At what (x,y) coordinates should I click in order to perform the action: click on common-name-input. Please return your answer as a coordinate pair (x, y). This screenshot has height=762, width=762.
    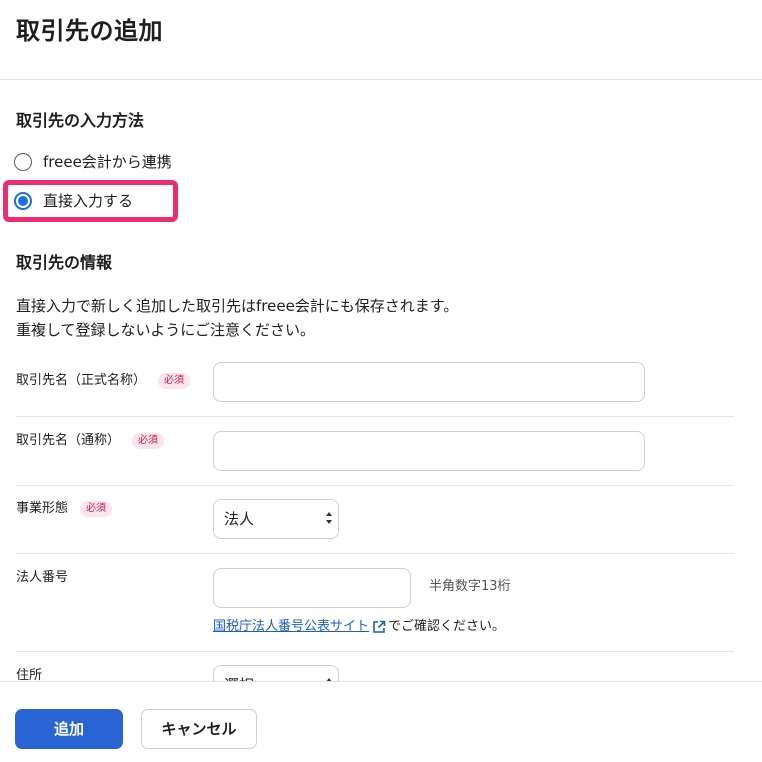
    Looking at the image, I should click on (429, 451).